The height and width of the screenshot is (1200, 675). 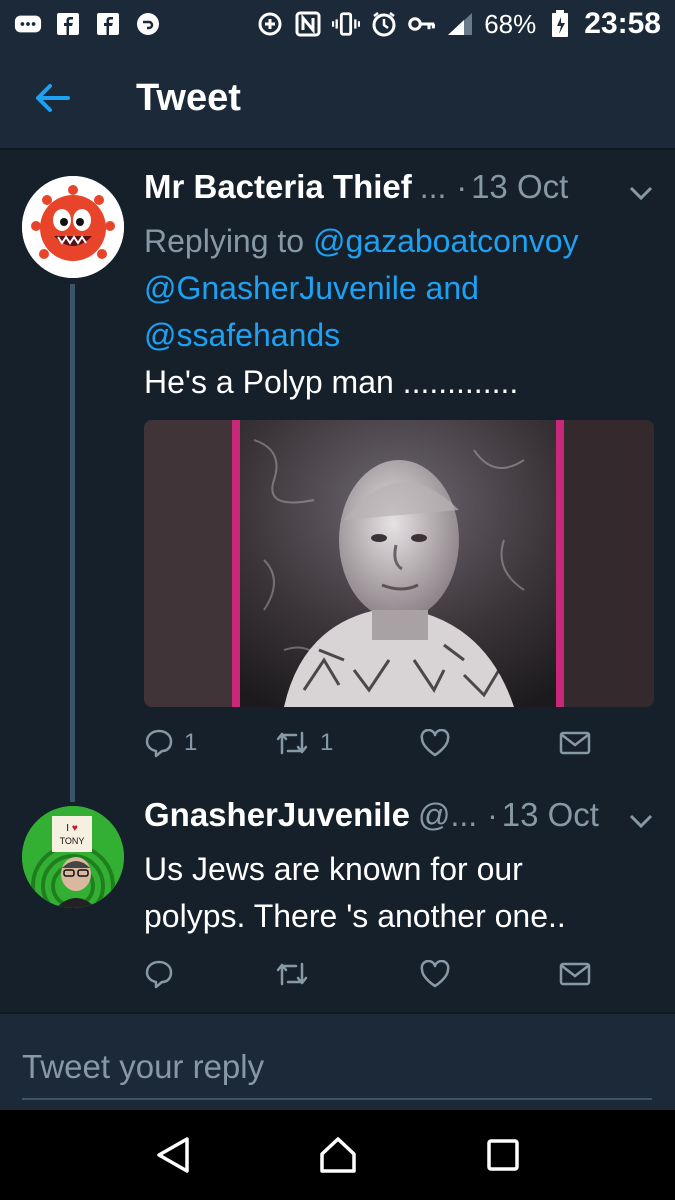 What do you see at coordinates (337, 99) in the screenshot?
I see `app-header: Tweet` at bounding box center [337, 99].